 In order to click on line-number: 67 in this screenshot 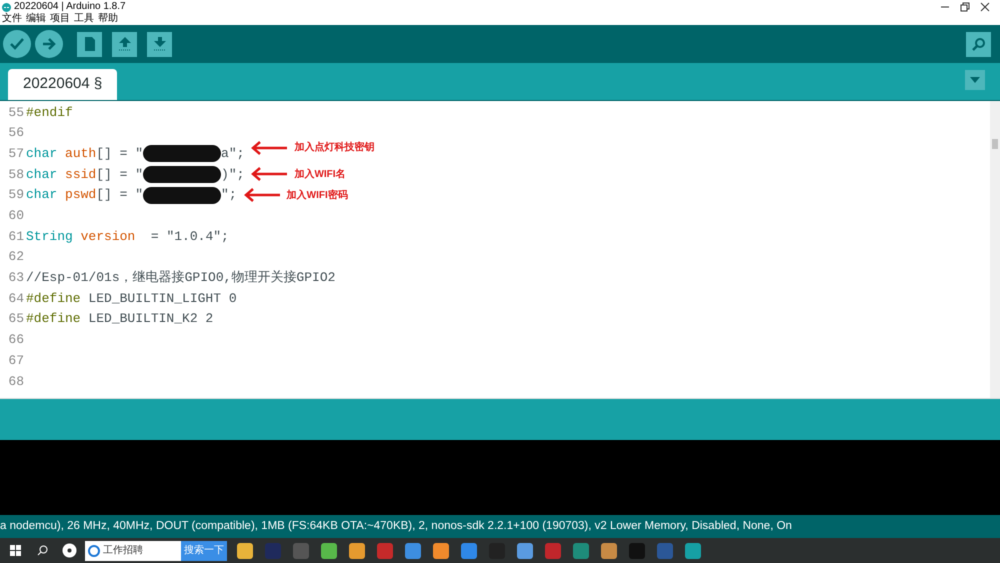, I will do `click(16, 361)`.